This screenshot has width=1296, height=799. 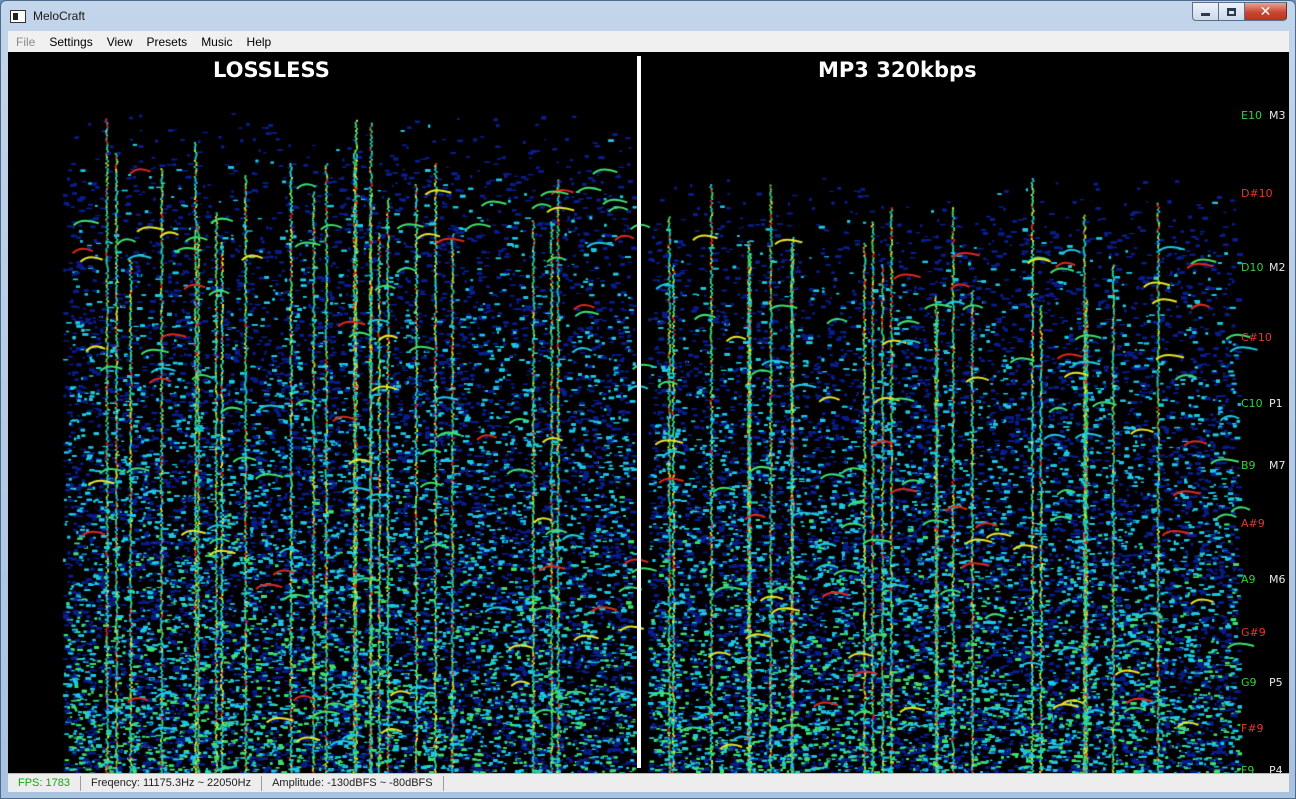 What do you see at coordinates (44, 783) in the screenshot?
I see `status-fps: FPS: 1783` at bounding box center [44, 783].